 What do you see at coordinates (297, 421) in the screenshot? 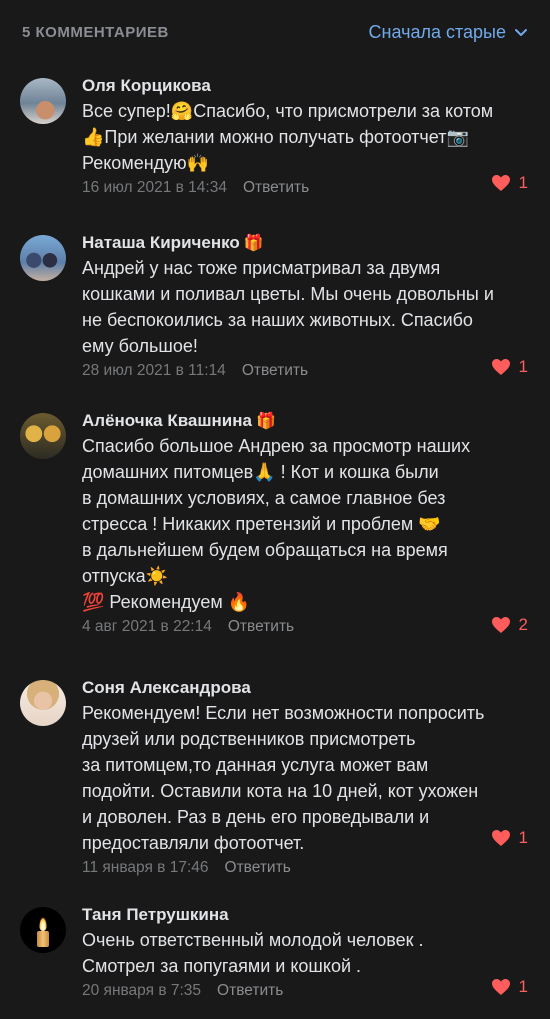
I see `comment-author: Алёночка Квашнина 🎁` at bounding box center [297, 421].